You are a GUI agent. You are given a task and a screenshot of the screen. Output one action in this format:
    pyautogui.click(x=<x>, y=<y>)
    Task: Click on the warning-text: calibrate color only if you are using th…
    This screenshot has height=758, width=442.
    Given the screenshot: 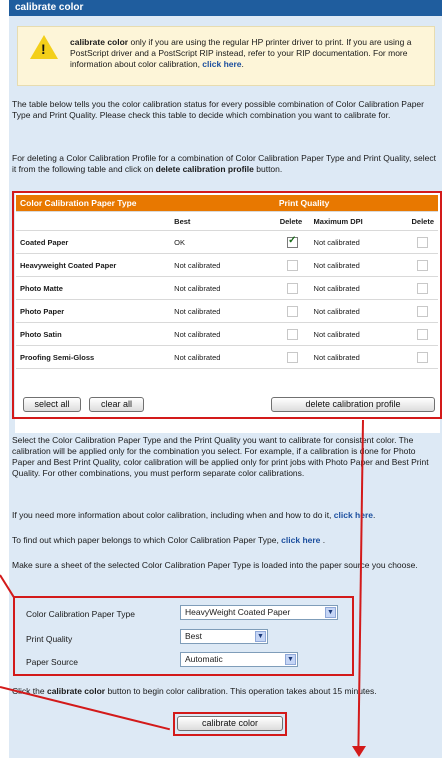 What is the action you would take?
    pyautogui.click(x=250, y=53)
    